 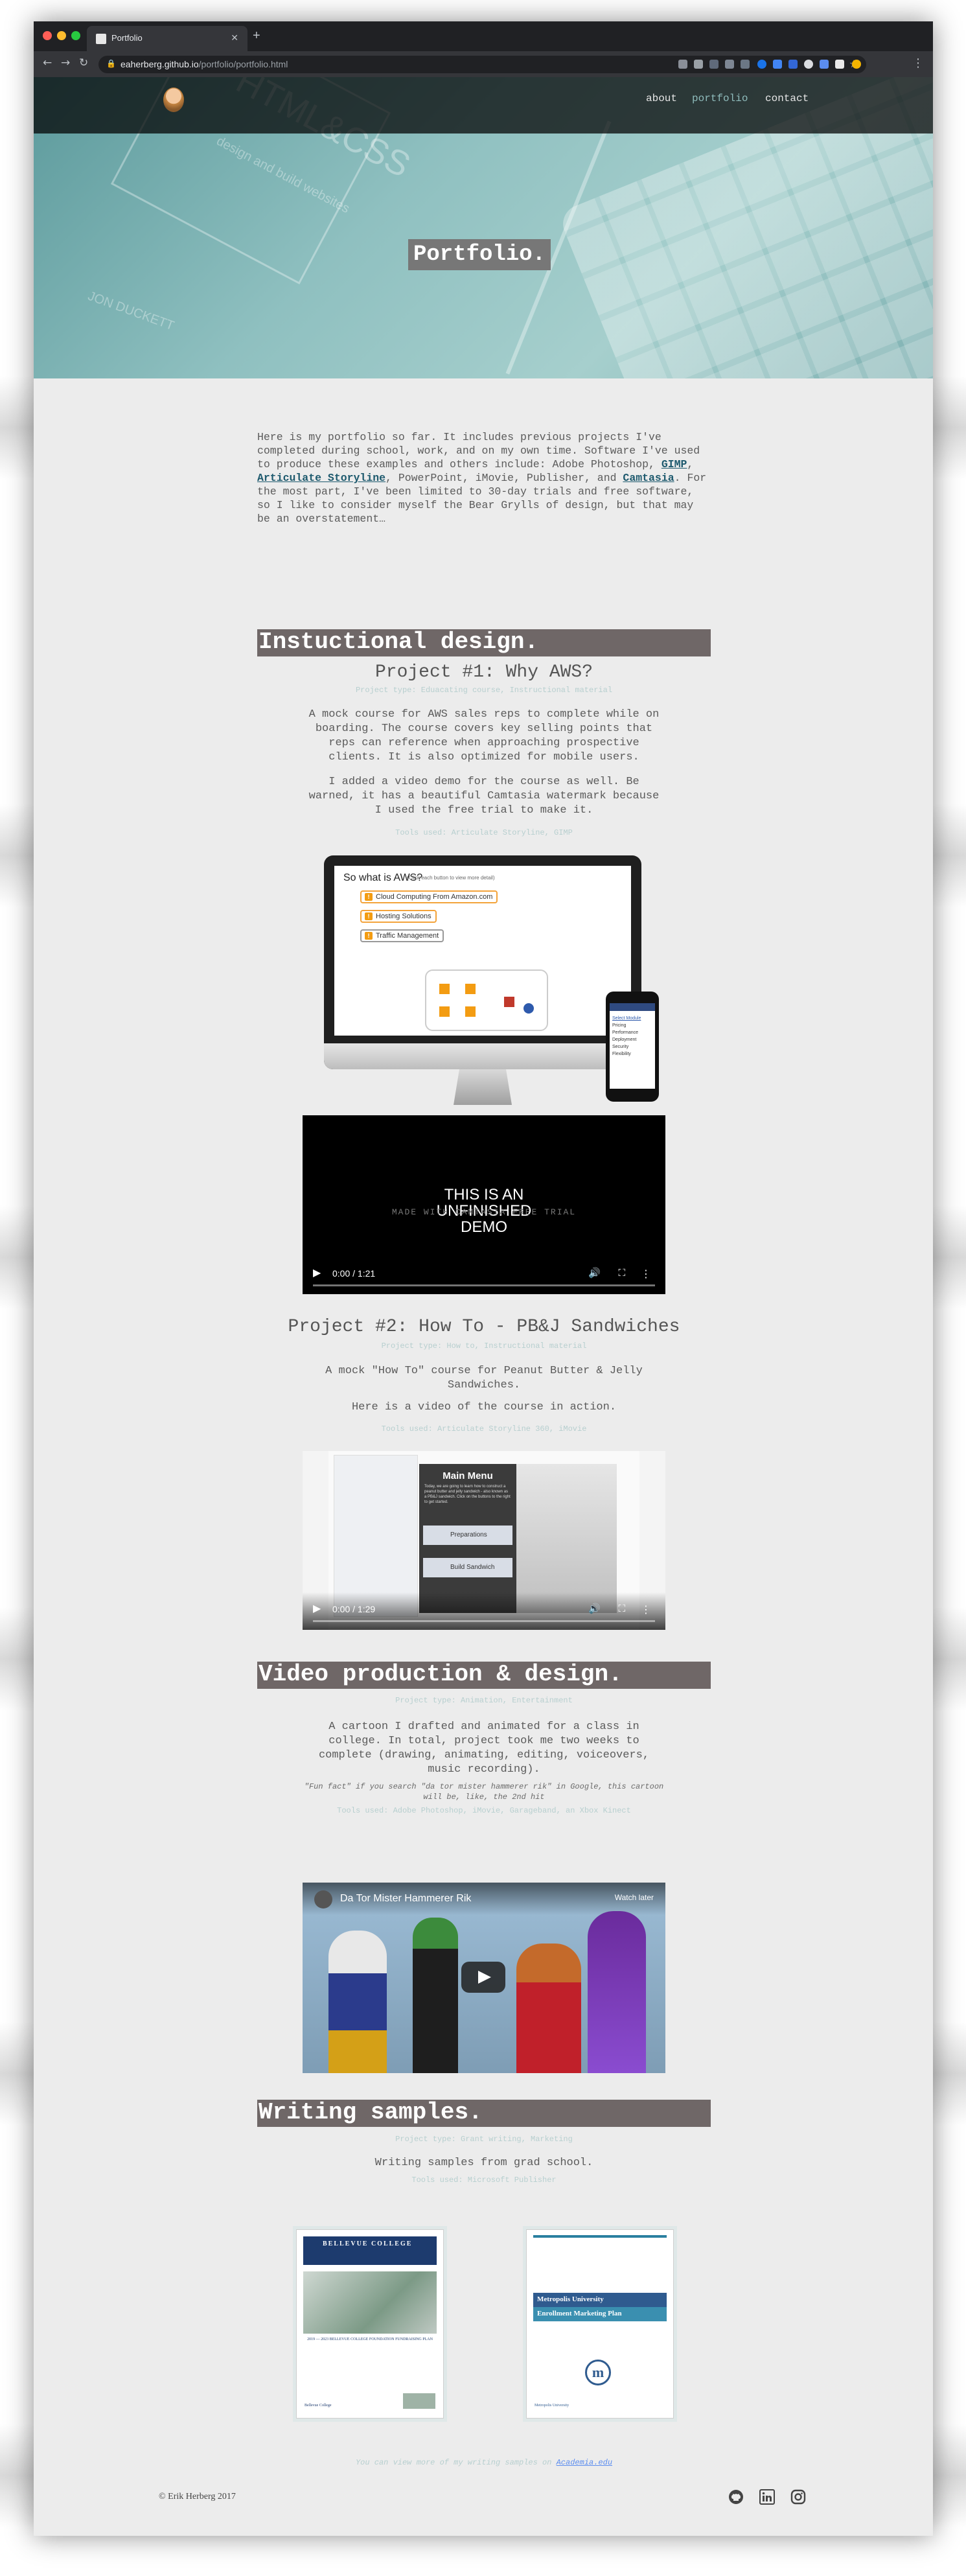 I want to click on favicon-icon, so click(x=101, y=39).